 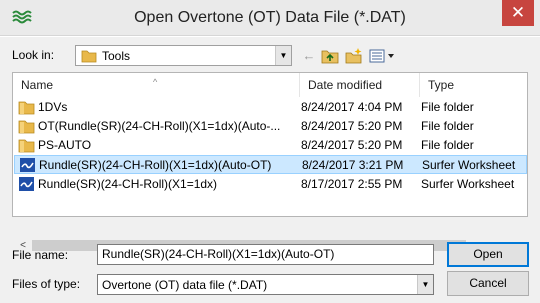 I want to click on file-name: Rundle(SR)(24-CH-Roll)(X1=1dx)(Auto-OT), so click(x=155, y=165).